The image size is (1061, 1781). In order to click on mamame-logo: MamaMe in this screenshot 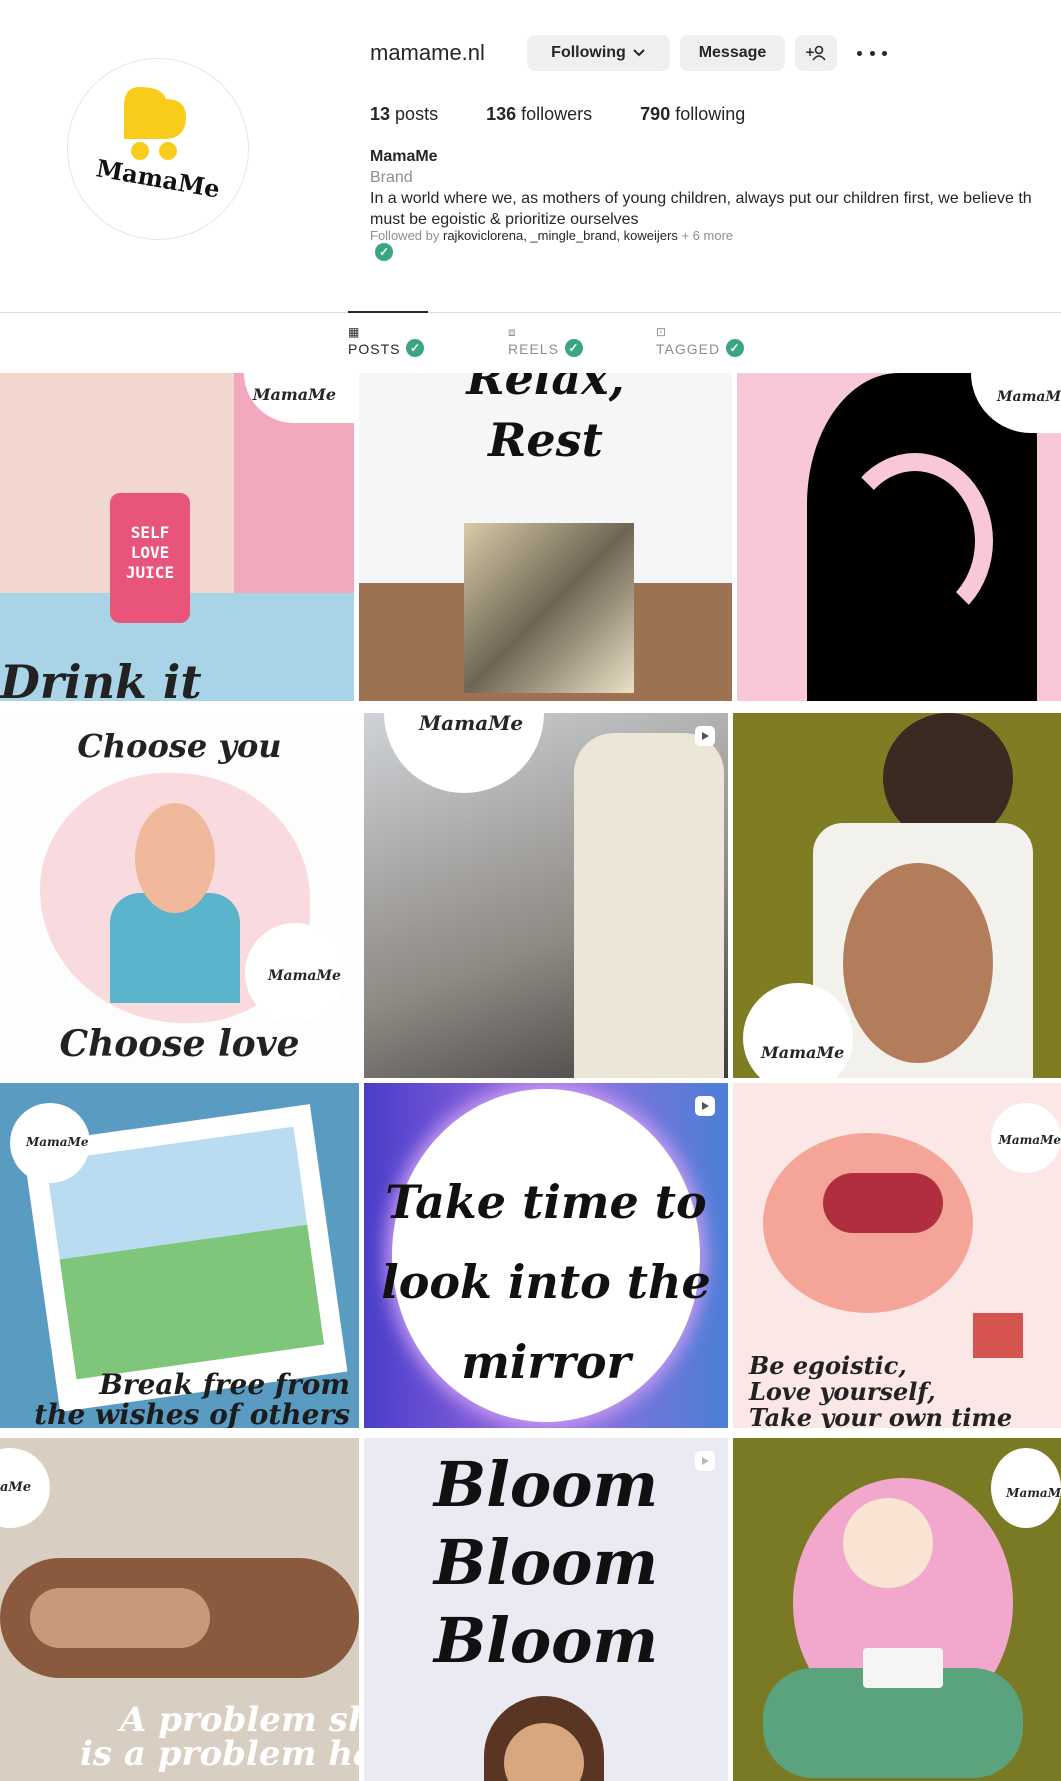, I will do `click(158, 145)`.